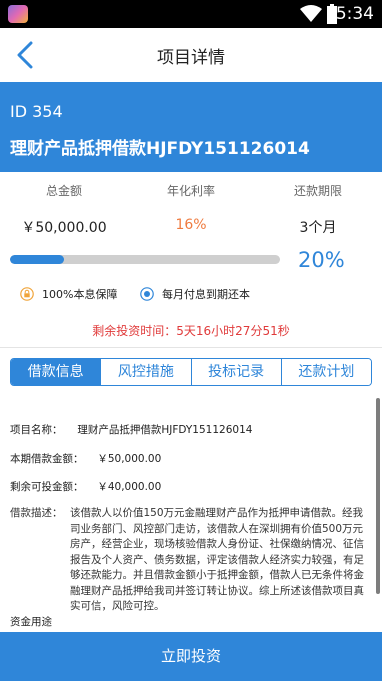 The image size is (382, 681). What do you see at coordinates (37, 259) in the screenshot?
I see `funding-progress-fill` at bounding box center [37, 259].